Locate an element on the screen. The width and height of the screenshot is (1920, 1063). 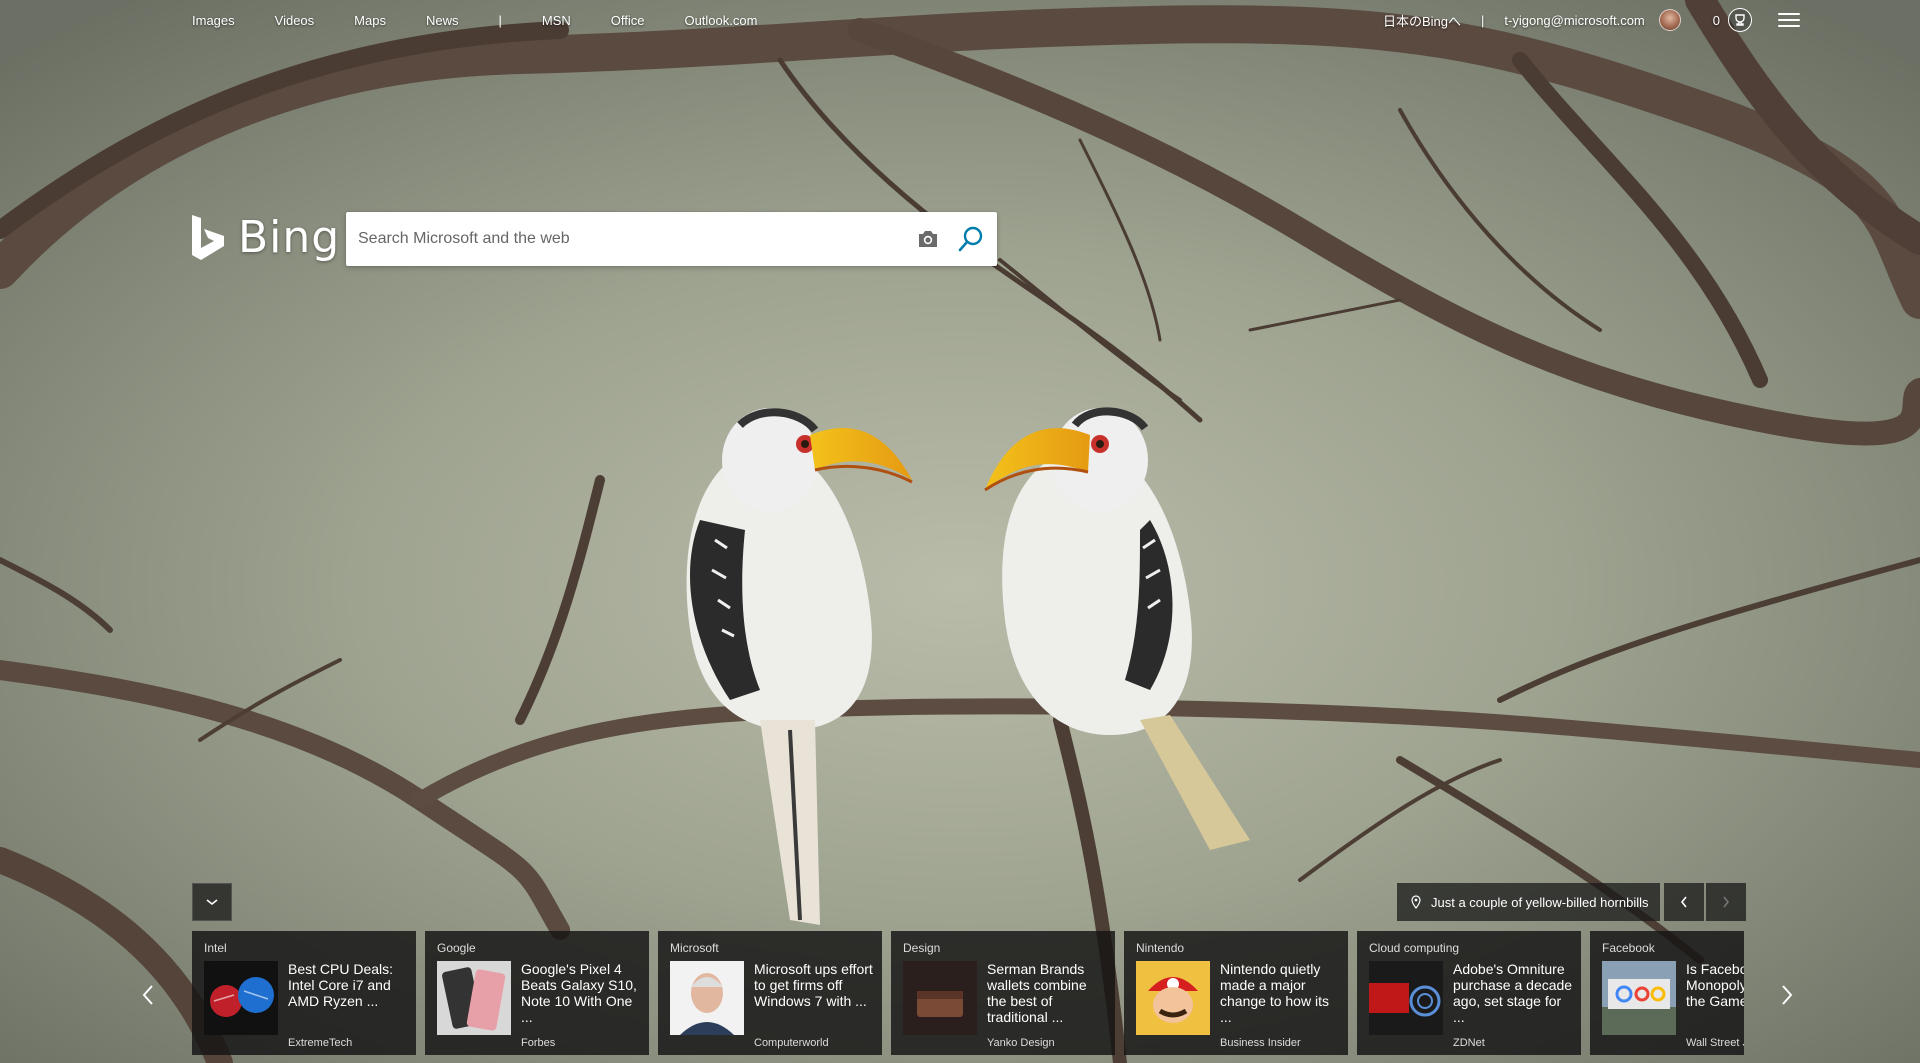
search-input is located at coordinates (630, 239).